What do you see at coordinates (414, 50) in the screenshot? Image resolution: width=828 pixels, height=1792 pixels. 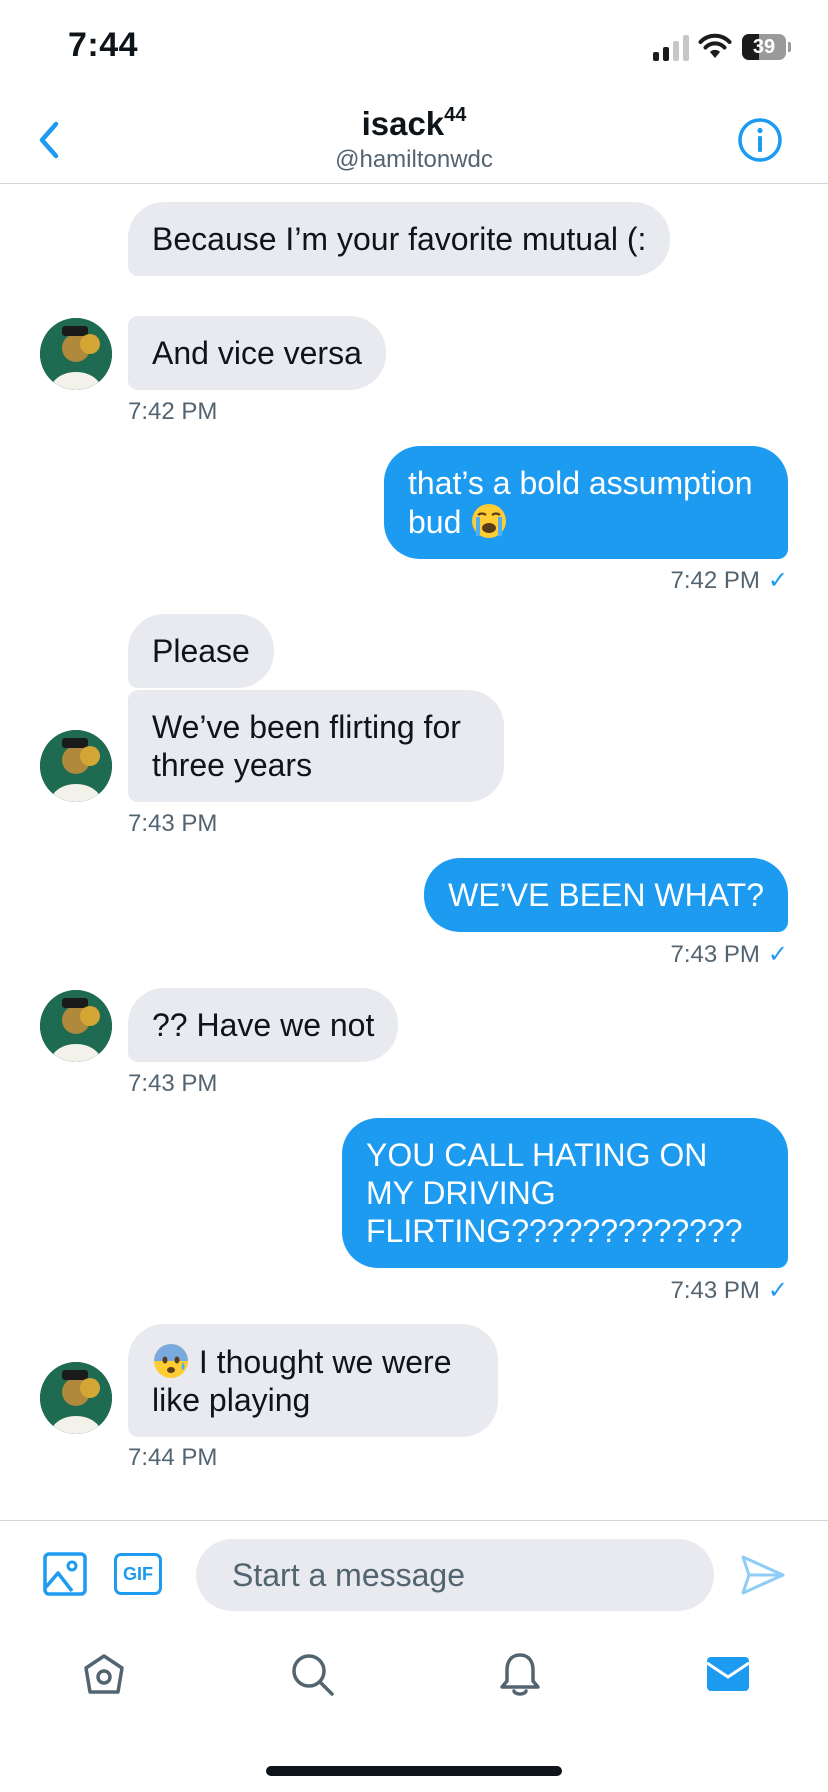 I see `status-bar: 7:44 39` at bounding box center [414, 50].